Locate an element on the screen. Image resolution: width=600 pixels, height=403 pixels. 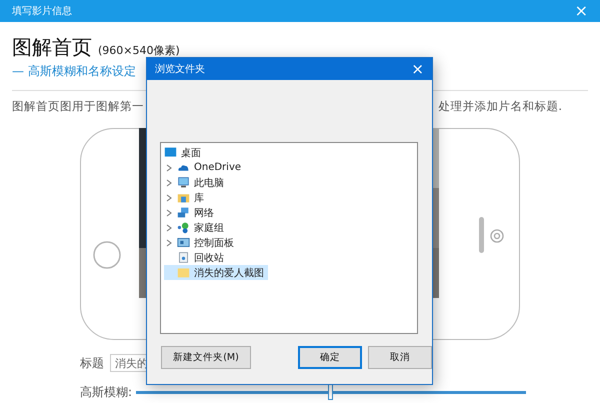
control-panel-icon is located at coordinates (183, 242).